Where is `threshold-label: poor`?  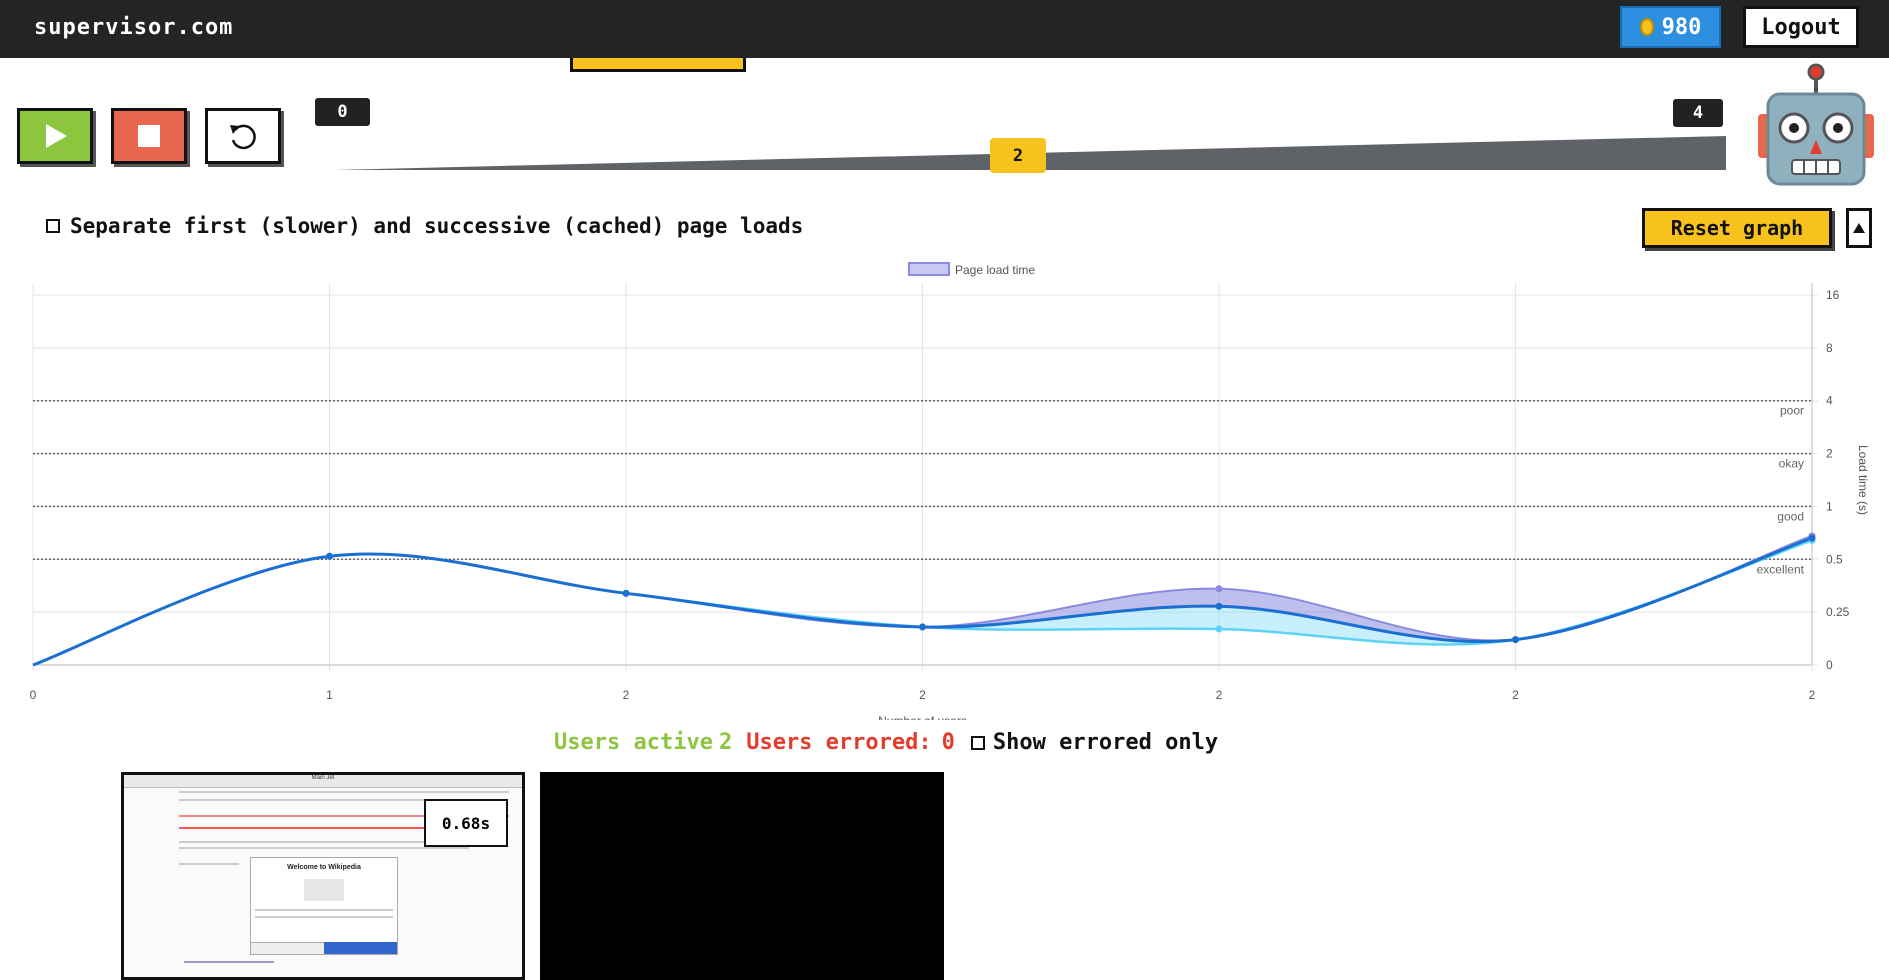
threshold-label: poor is located at coordinates (1792, 411).